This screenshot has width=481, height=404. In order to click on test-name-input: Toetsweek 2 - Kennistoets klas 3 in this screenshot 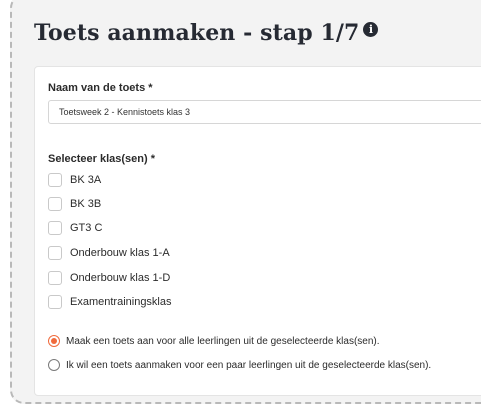, I will do `click(264, 112)`.